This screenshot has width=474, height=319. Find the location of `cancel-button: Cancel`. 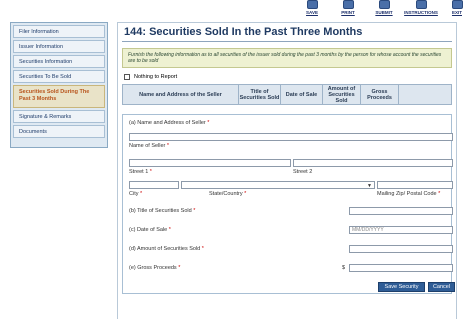

cancel-button: Cancel is located at coordinates (441, 287).